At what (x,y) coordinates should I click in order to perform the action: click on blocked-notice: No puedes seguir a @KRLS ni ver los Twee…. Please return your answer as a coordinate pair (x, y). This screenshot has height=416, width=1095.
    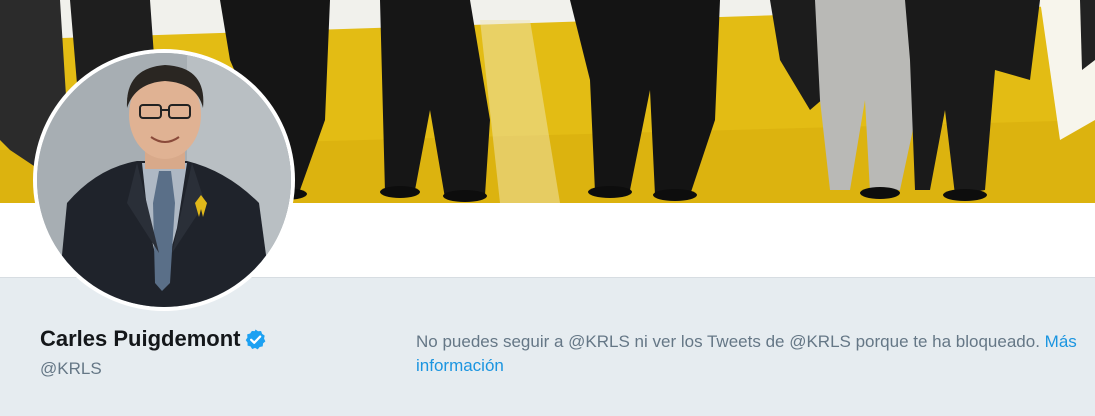
    Looking at the image, I should click on (751, 354).